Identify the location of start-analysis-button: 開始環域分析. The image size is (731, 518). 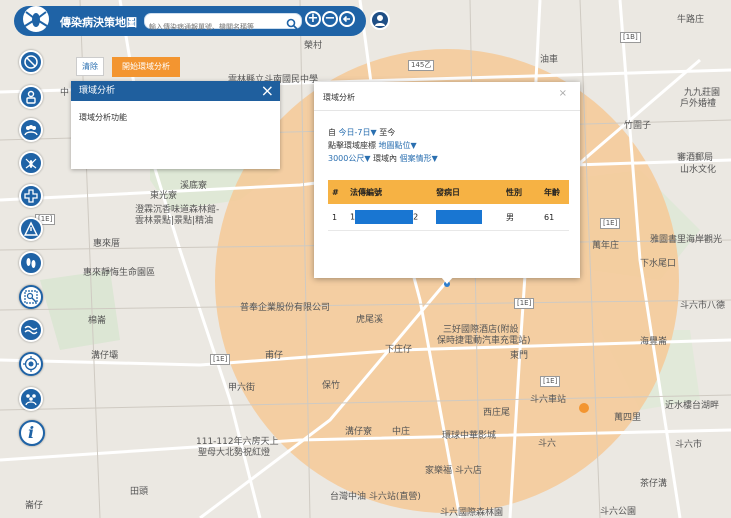
(146, 67).